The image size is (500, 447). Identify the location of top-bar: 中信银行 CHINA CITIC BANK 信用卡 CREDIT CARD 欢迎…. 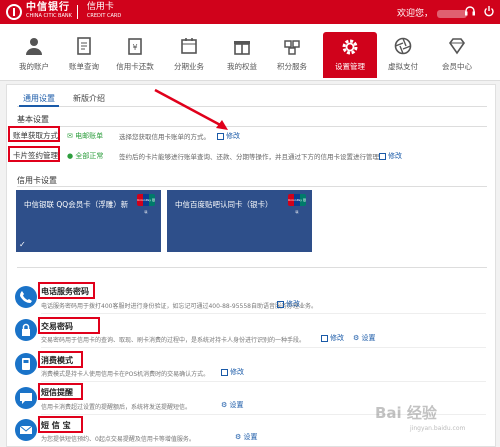
(250, 12).